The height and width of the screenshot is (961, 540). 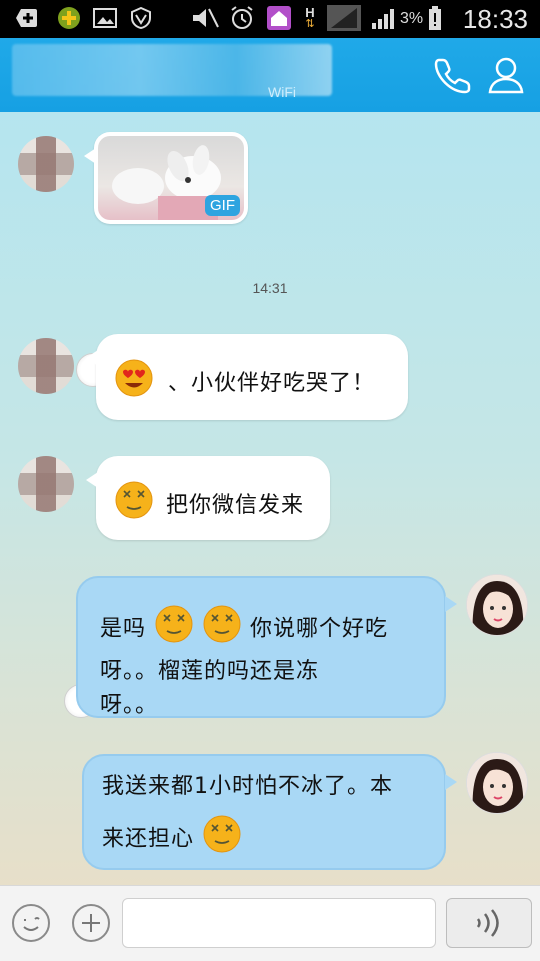 I want to click on message-text: 呀。。榴莲的吗还是冻, so click(x=210, y=671).